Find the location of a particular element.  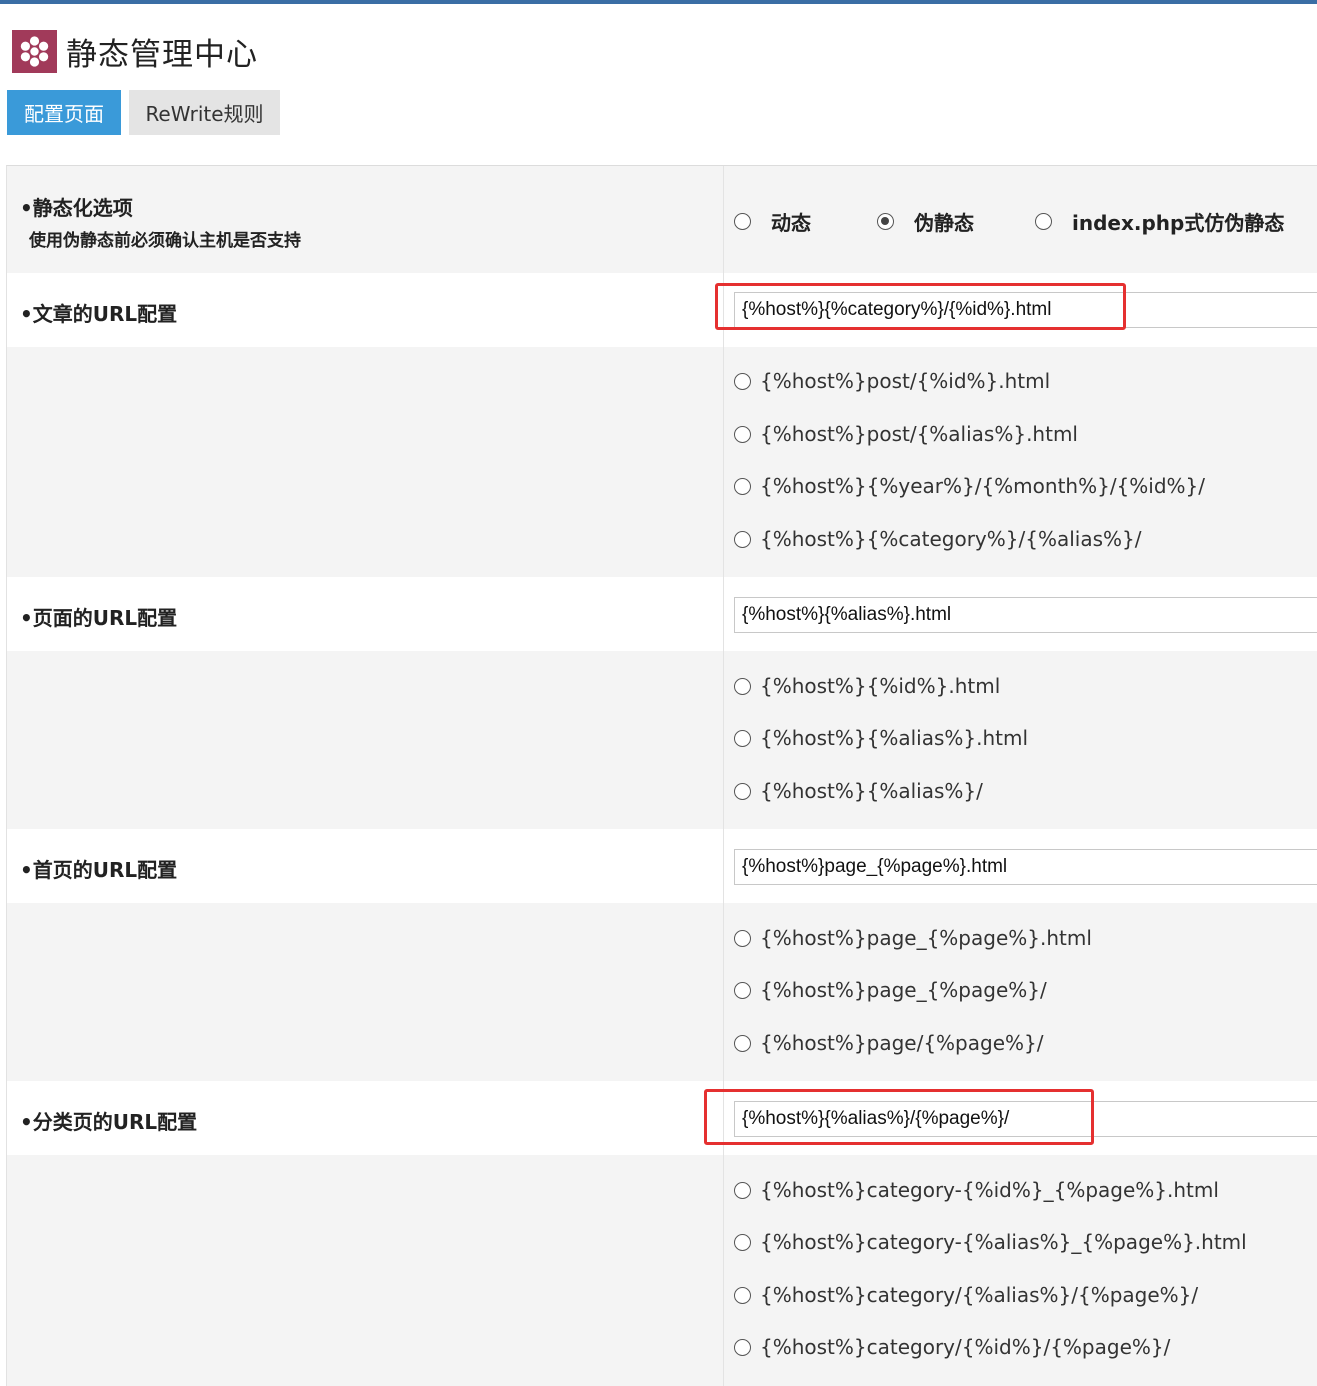

tab-bar: 配置页面 ReWrite规则 is located at coordinates (147, 112).